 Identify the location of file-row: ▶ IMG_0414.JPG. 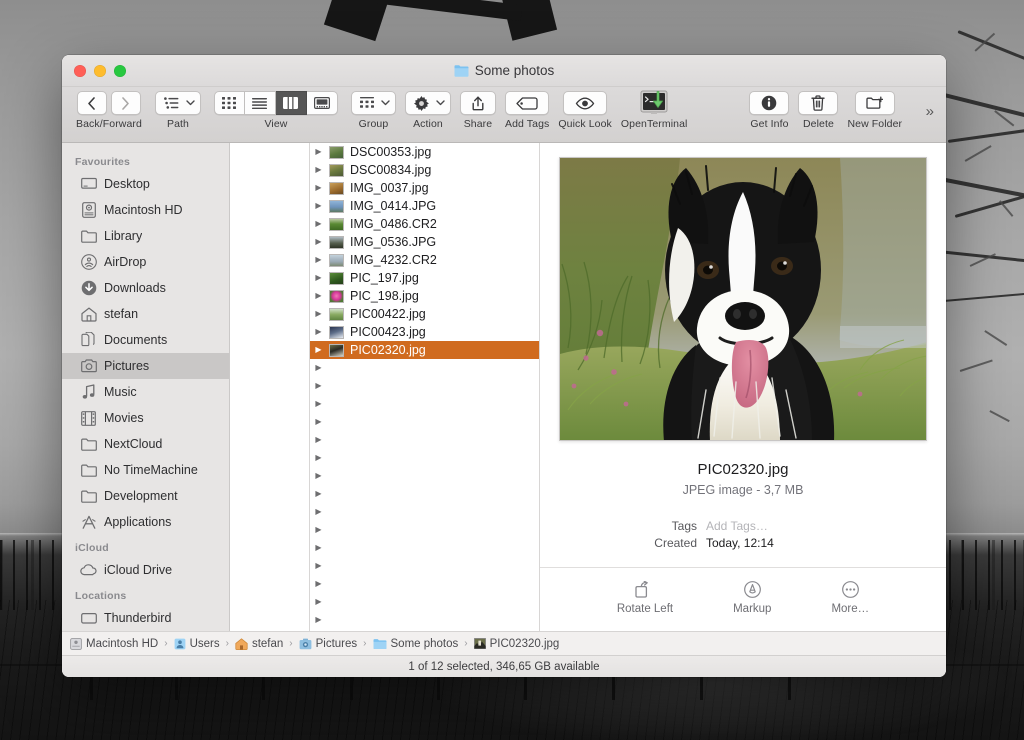
(424, 206).